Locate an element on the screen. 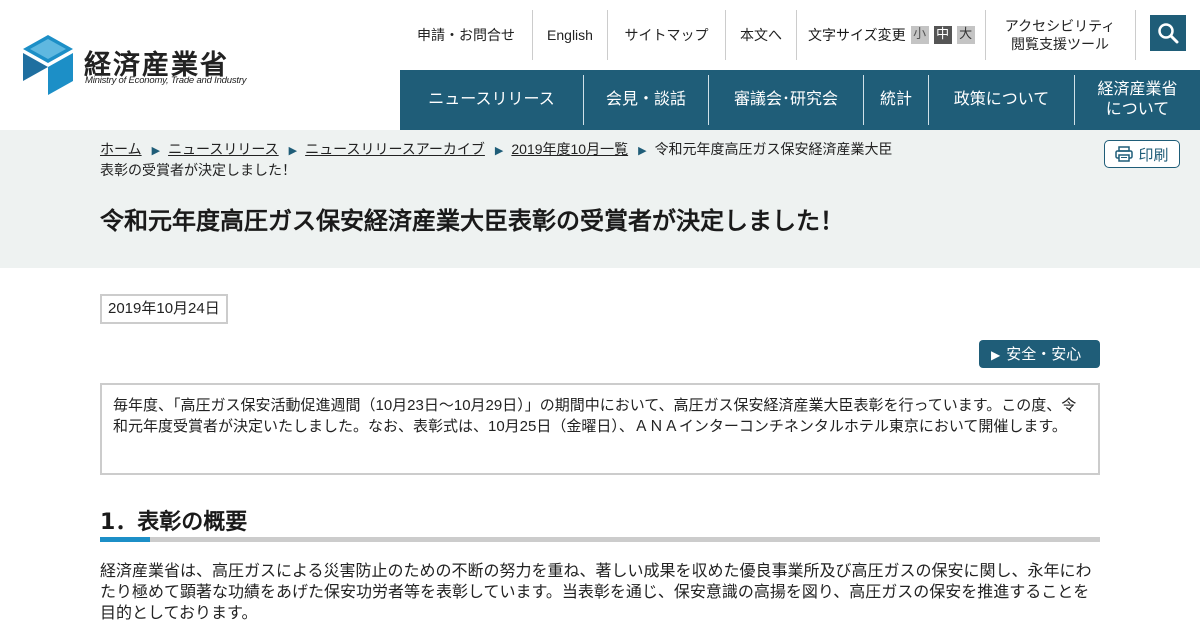  print-button: 印刷 is located at coordinates (1142, 154).